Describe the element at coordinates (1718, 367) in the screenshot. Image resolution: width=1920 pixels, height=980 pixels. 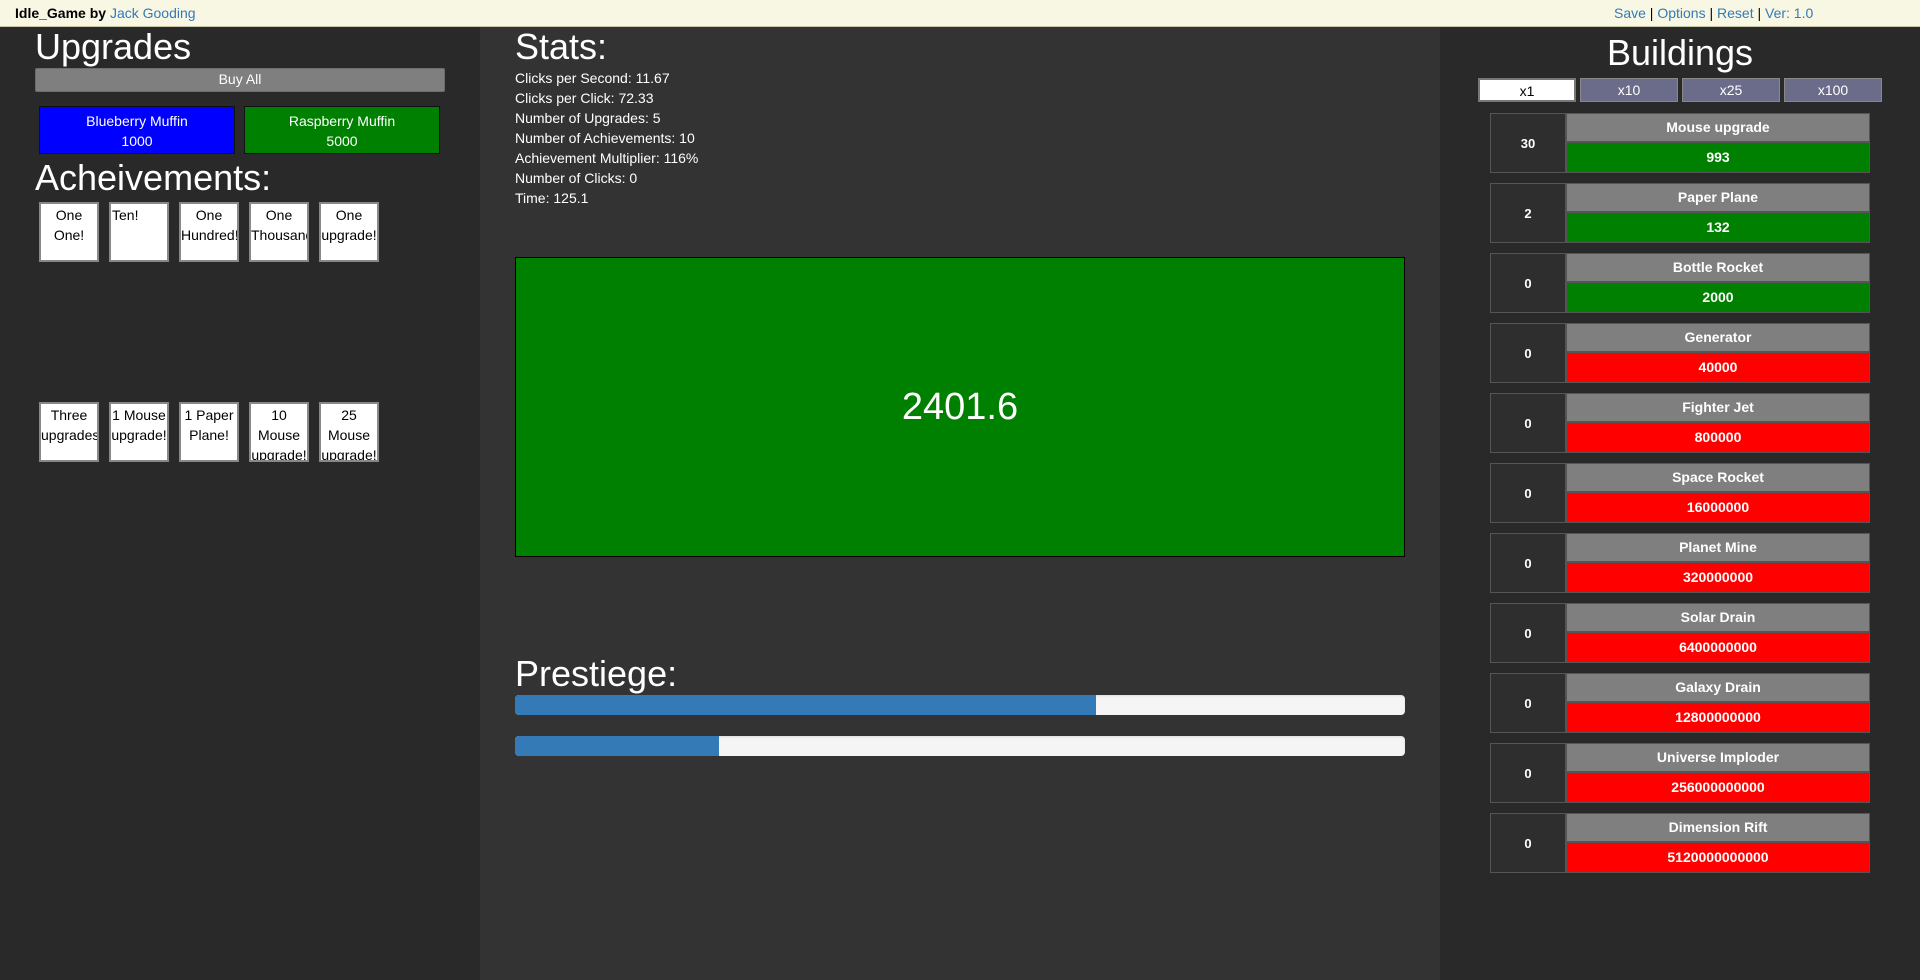
I see `building-cost: 40000` at that location.